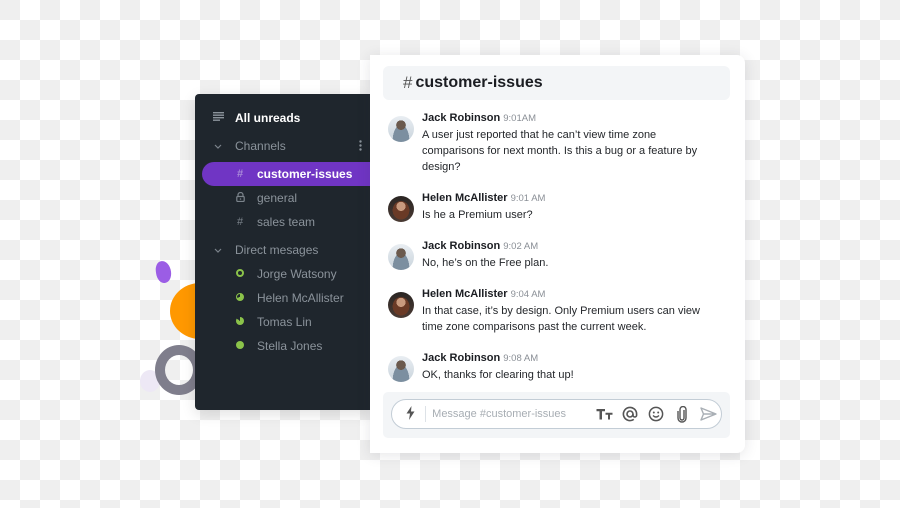 Image resolution: width=900 pixels, height=508 pixels. What do you see at coordinates (528, 198) in the screenshot?
I see `message-time: 9:01 AM` at bounding box center [528, 198].